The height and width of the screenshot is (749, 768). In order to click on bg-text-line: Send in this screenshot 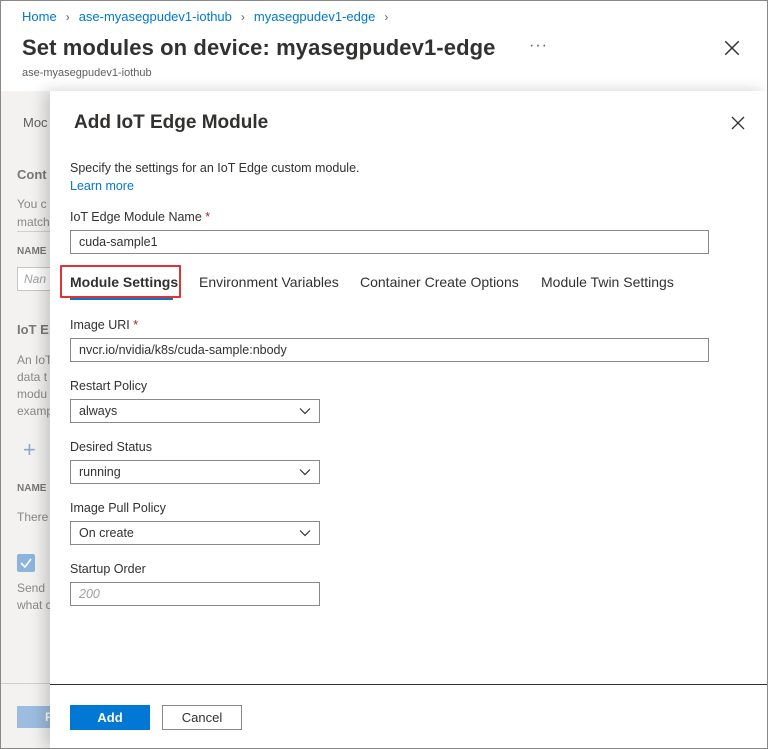, I will do `click(31, 588)`.